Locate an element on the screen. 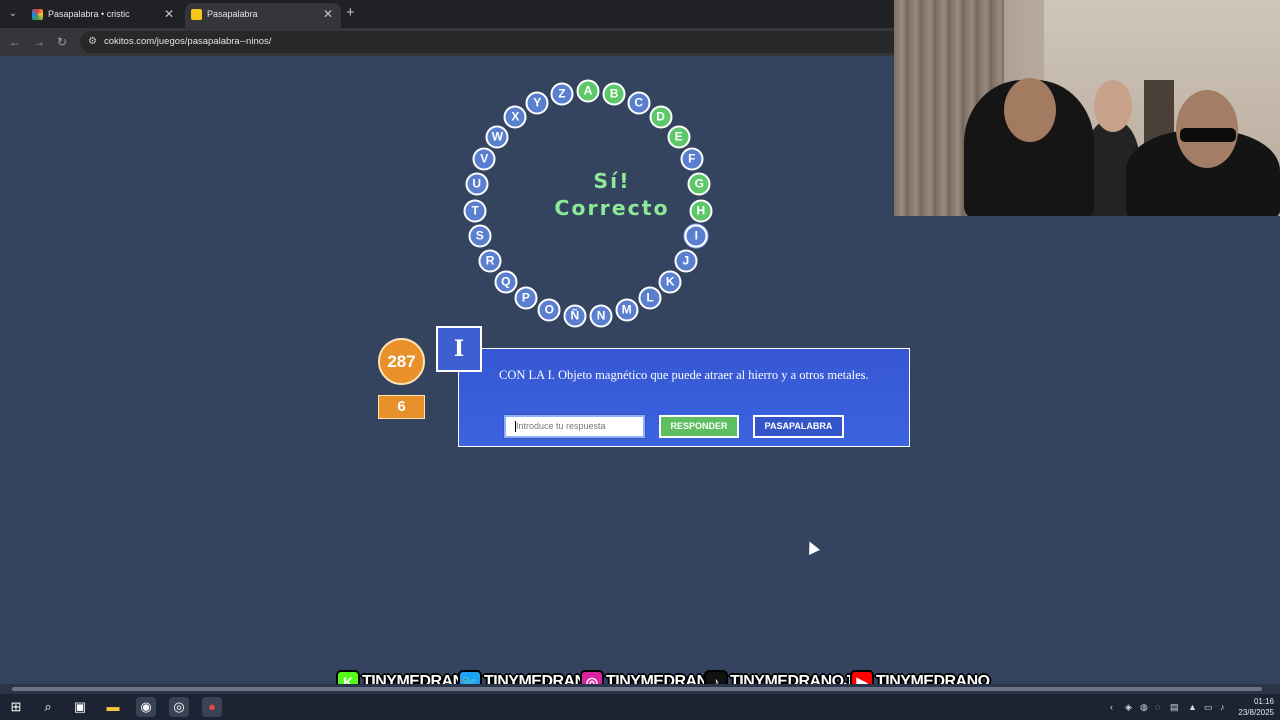  rosco-letter: I is located at coordinates (696, 236).